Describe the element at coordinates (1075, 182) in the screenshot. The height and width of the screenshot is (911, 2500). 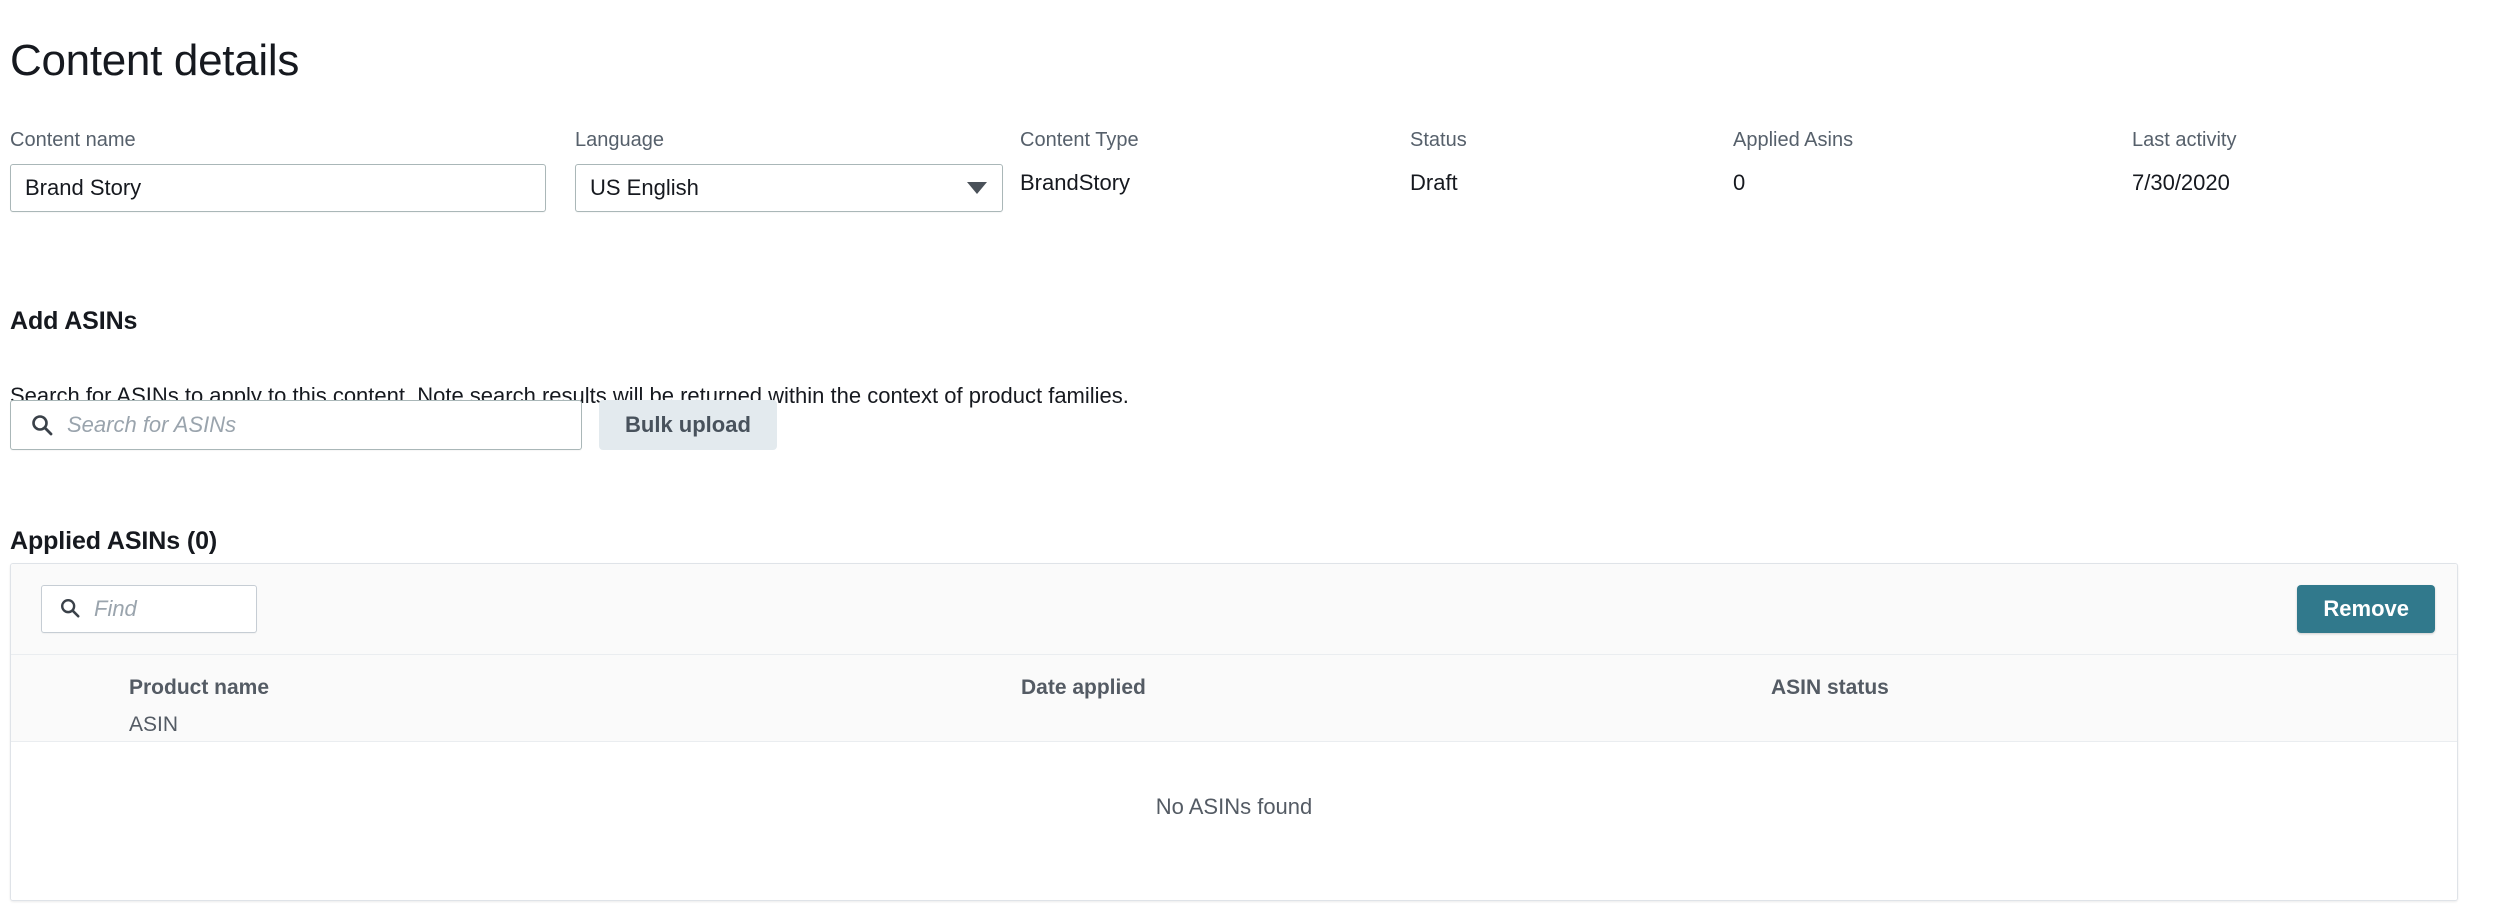
I see `content-type-value: BrandStory` at that location.